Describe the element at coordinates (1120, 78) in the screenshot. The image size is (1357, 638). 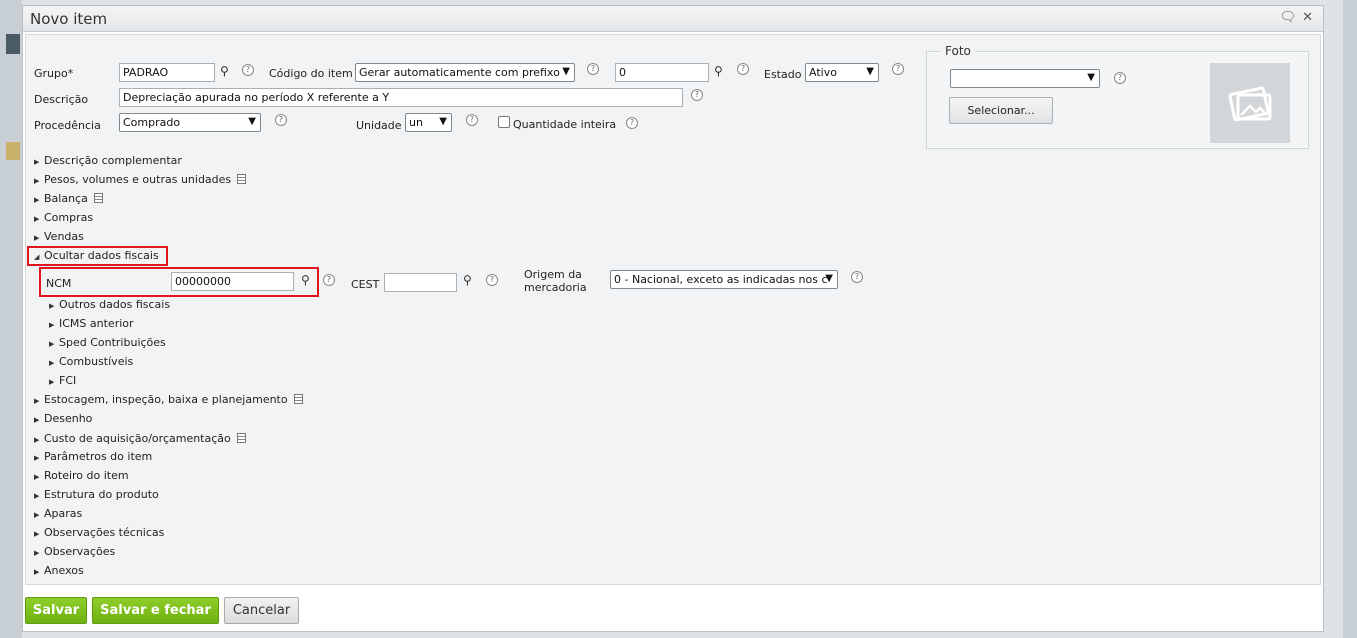
I see `foto-help-icon: ?` at that location.